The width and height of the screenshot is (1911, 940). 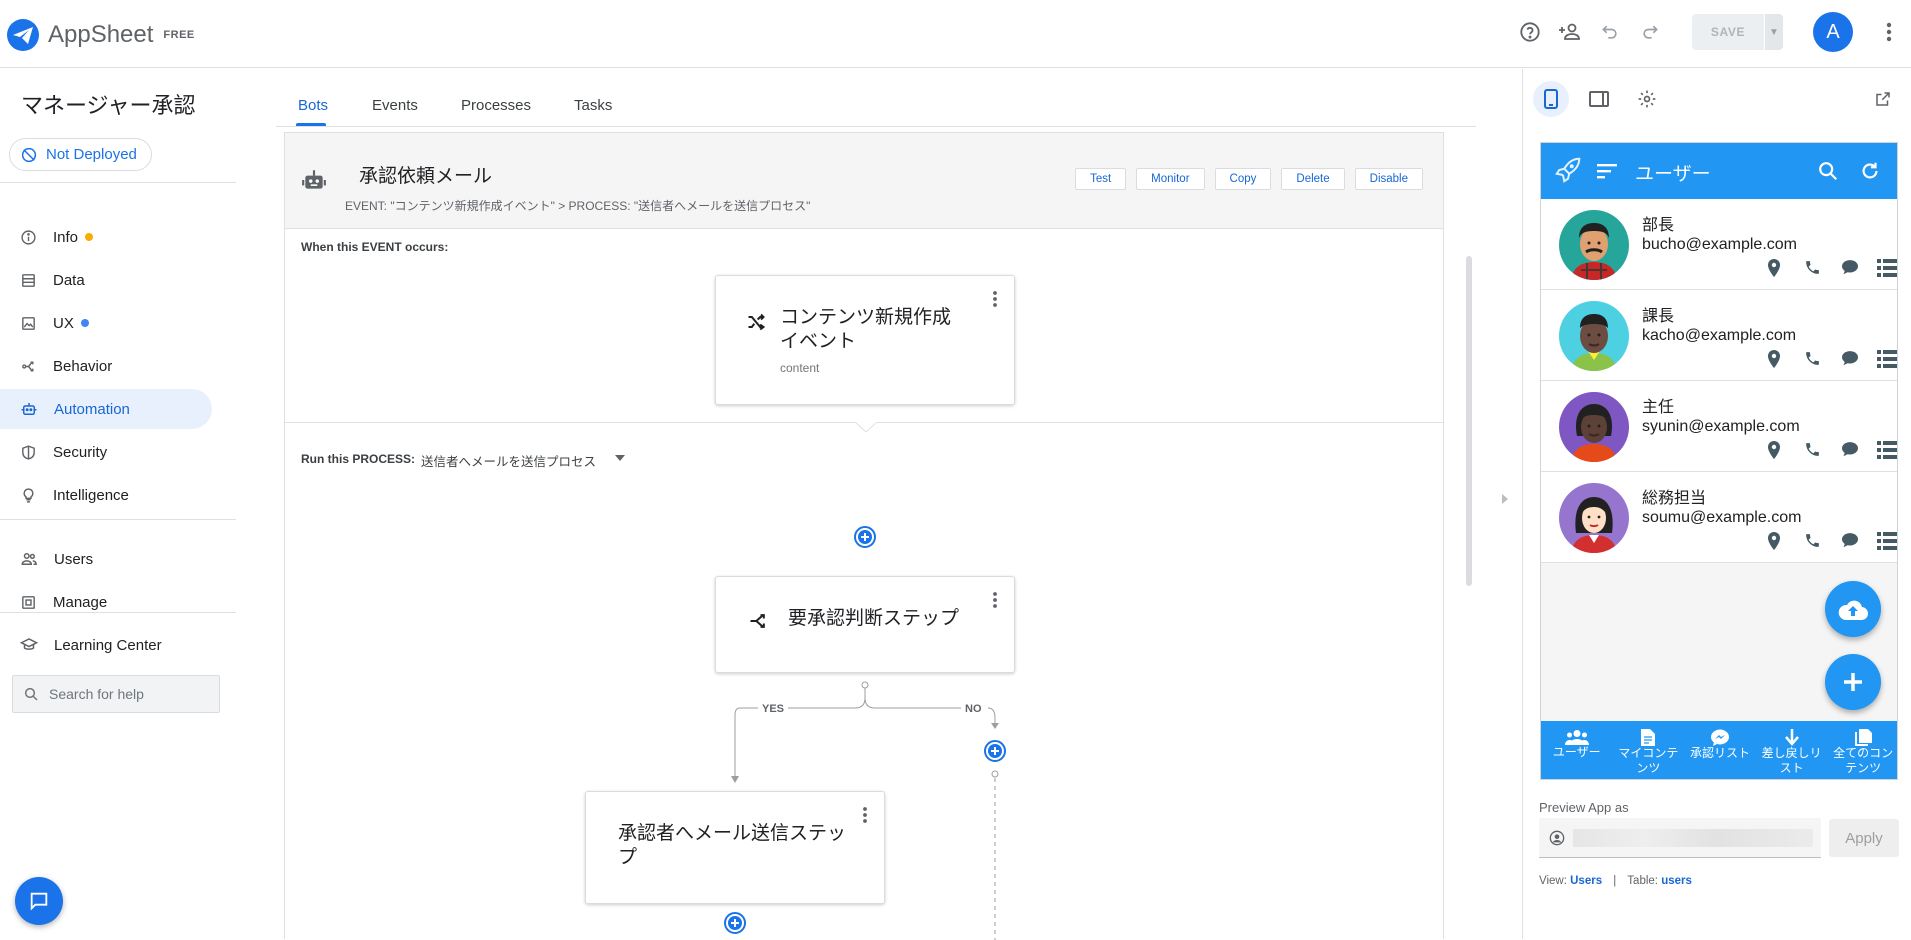 I want to click on sidebar-item-label: Security, so click(x=80, y=452).